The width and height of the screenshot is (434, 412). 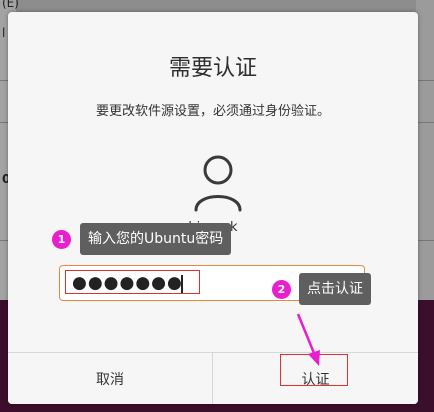 I want to click on callout-step-2: 点击认证, so click(x=335, y=289).